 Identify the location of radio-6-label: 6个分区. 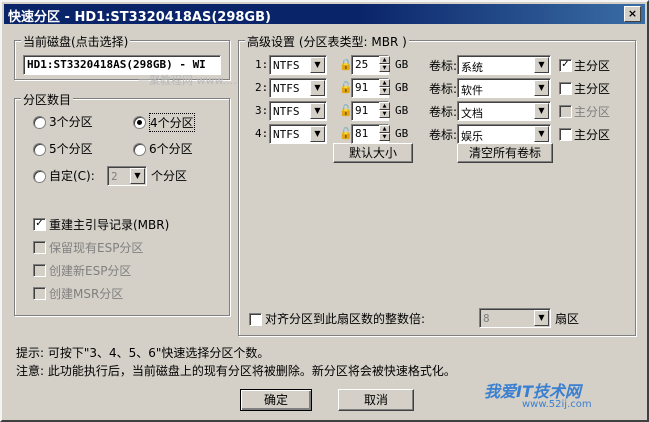
(171, 148).